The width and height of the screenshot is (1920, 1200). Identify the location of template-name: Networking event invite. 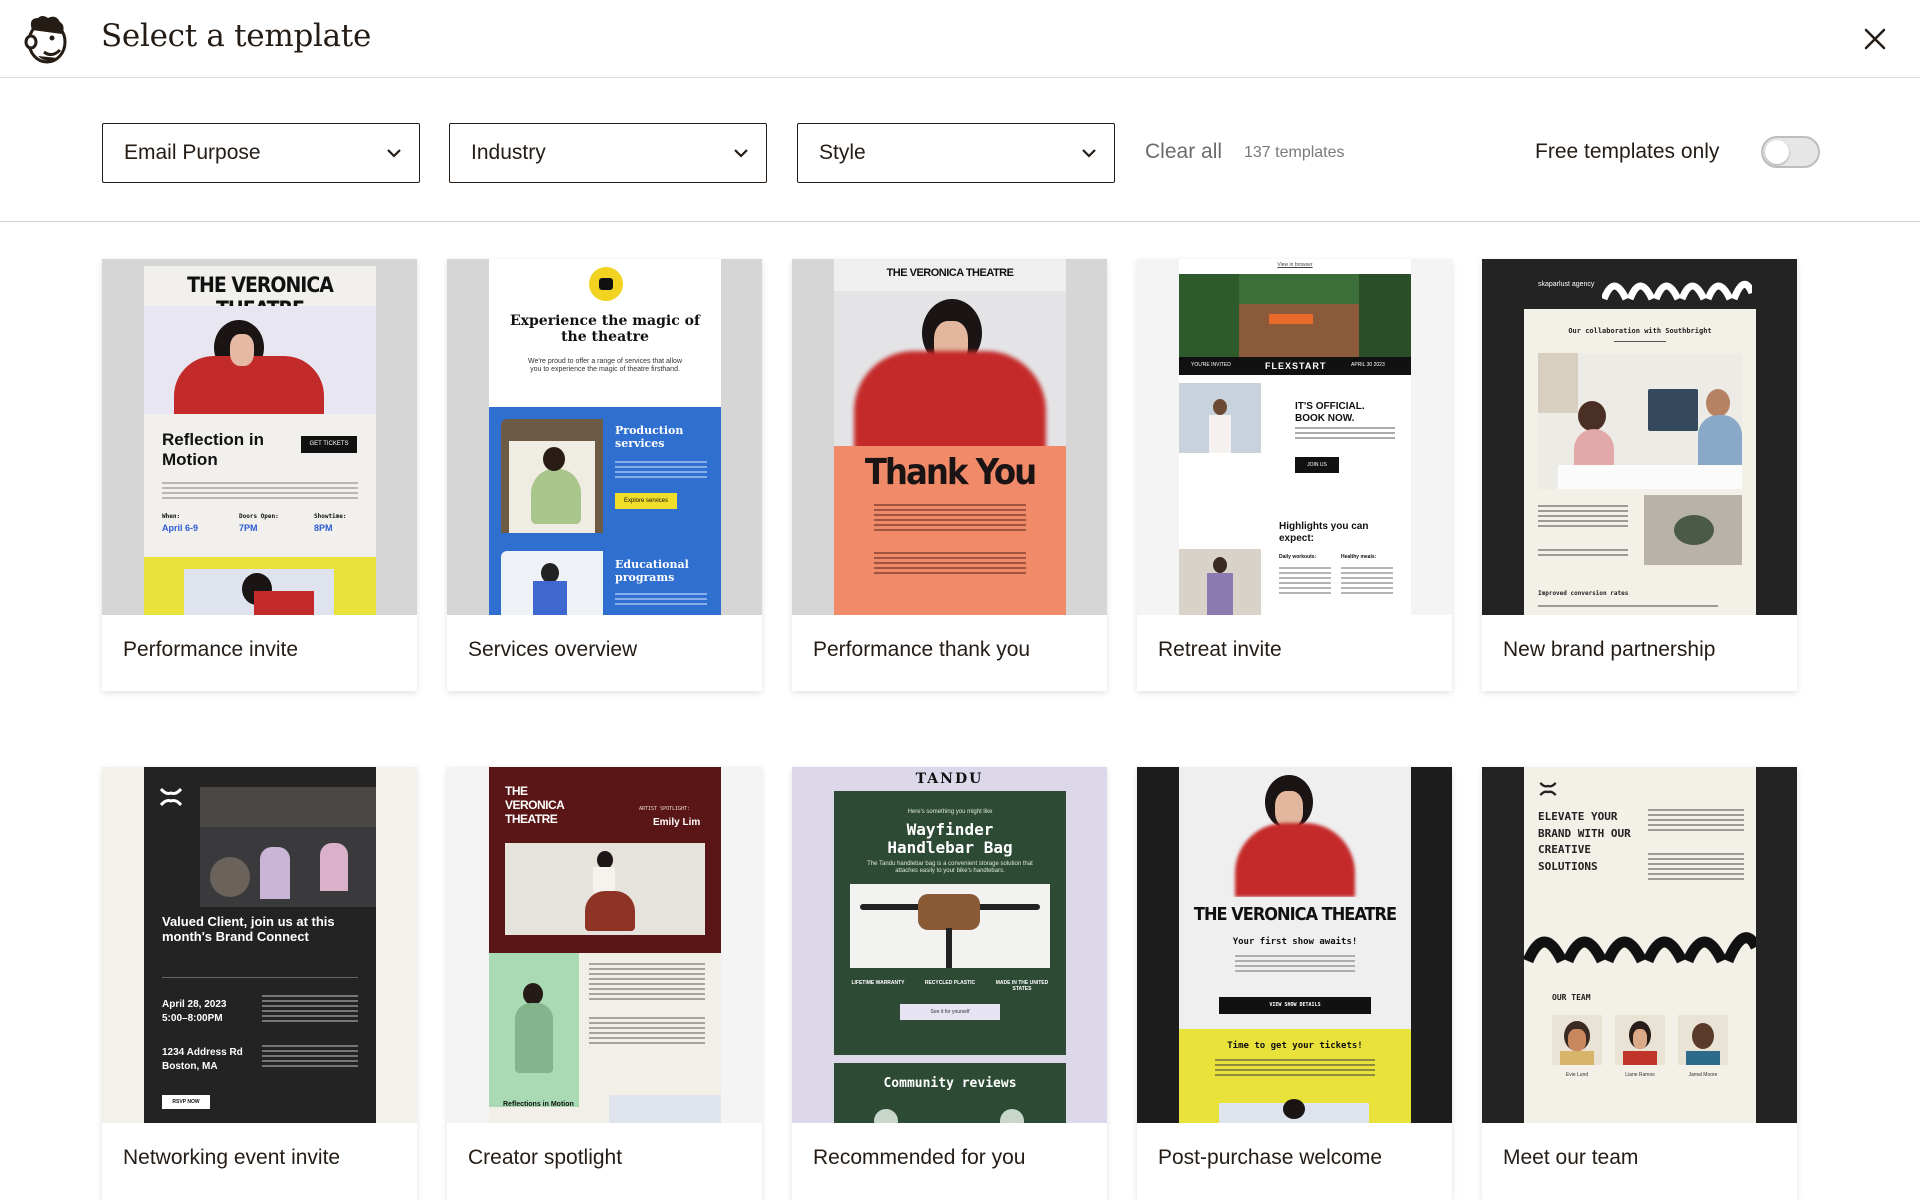
(232, 1157).